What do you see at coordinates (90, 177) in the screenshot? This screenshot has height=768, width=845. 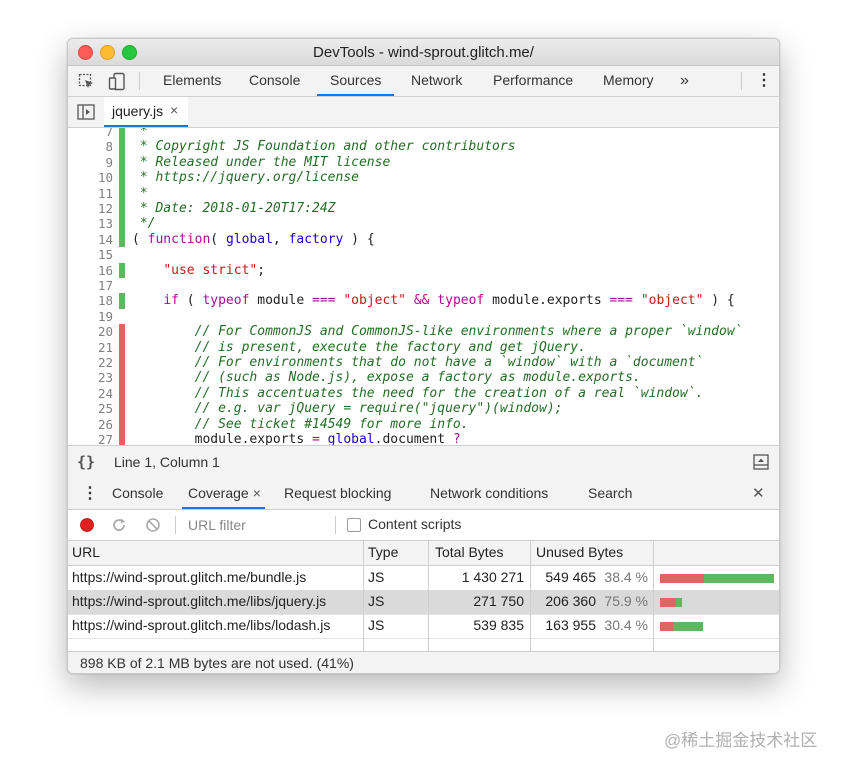 I see `line-number: 10` at bounding box center [90, 177].